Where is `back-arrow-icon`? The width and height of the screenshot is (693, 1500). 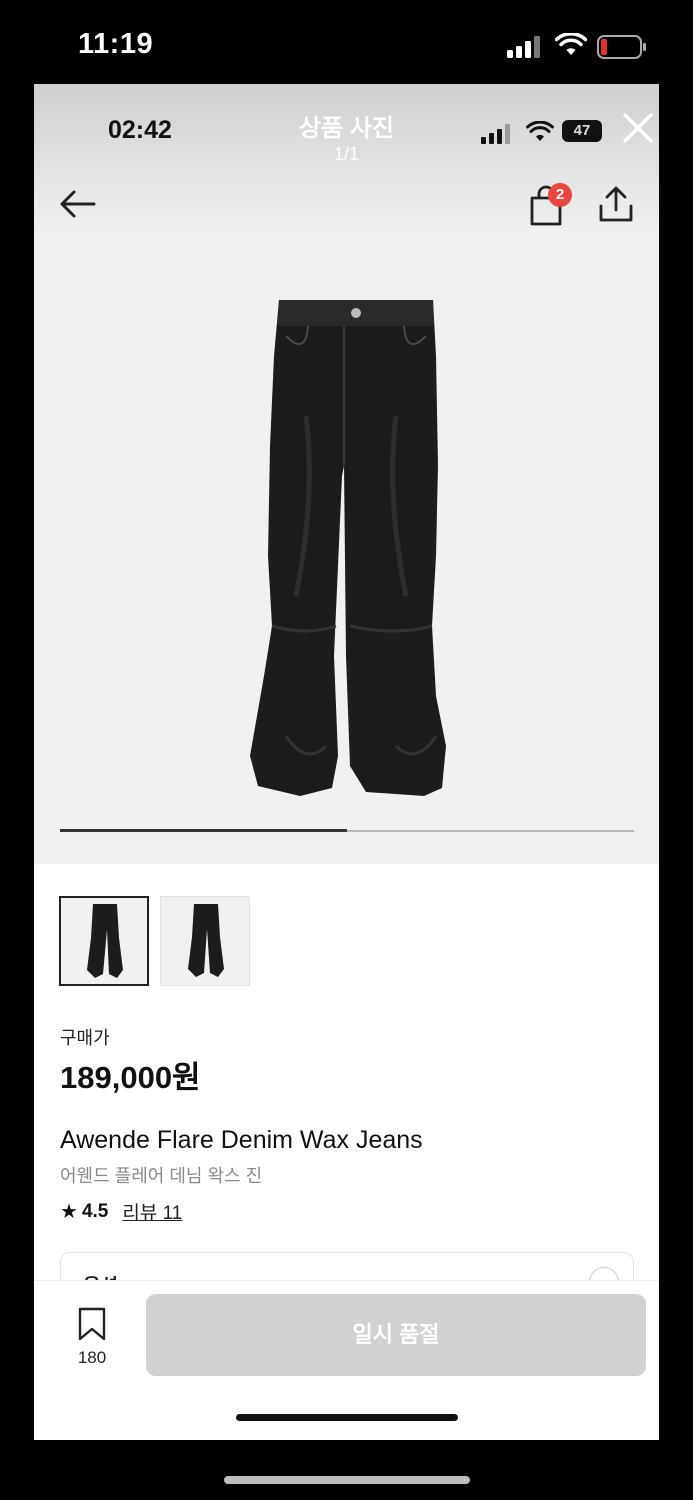
back-arrow-icon is located at coordinates (78, 204).